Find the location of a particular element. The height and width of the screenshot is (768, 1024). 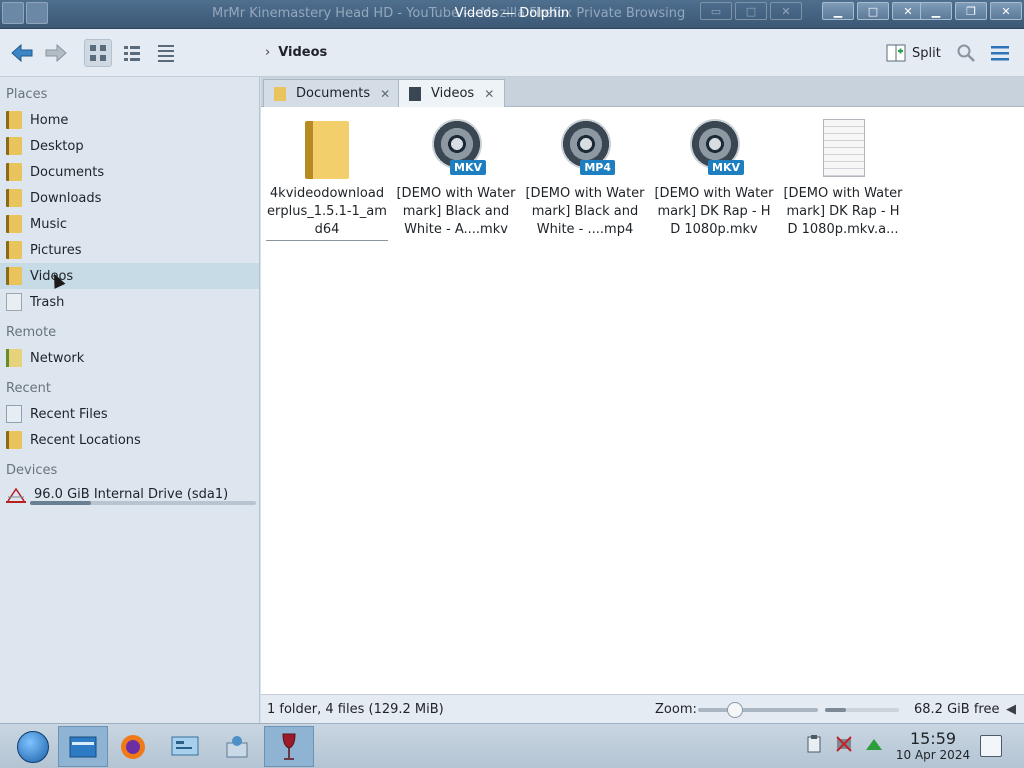

background-window-buttons: ▭ □ ✕ is located at coordinates (751, 11).